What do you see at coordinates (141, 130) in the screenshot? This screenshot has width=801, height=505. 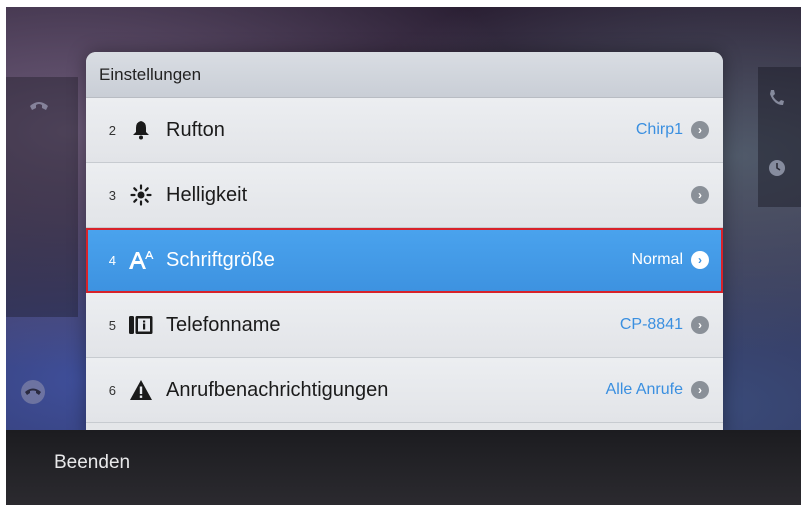 I see `bell-icon` at bounding box center [141, 130].